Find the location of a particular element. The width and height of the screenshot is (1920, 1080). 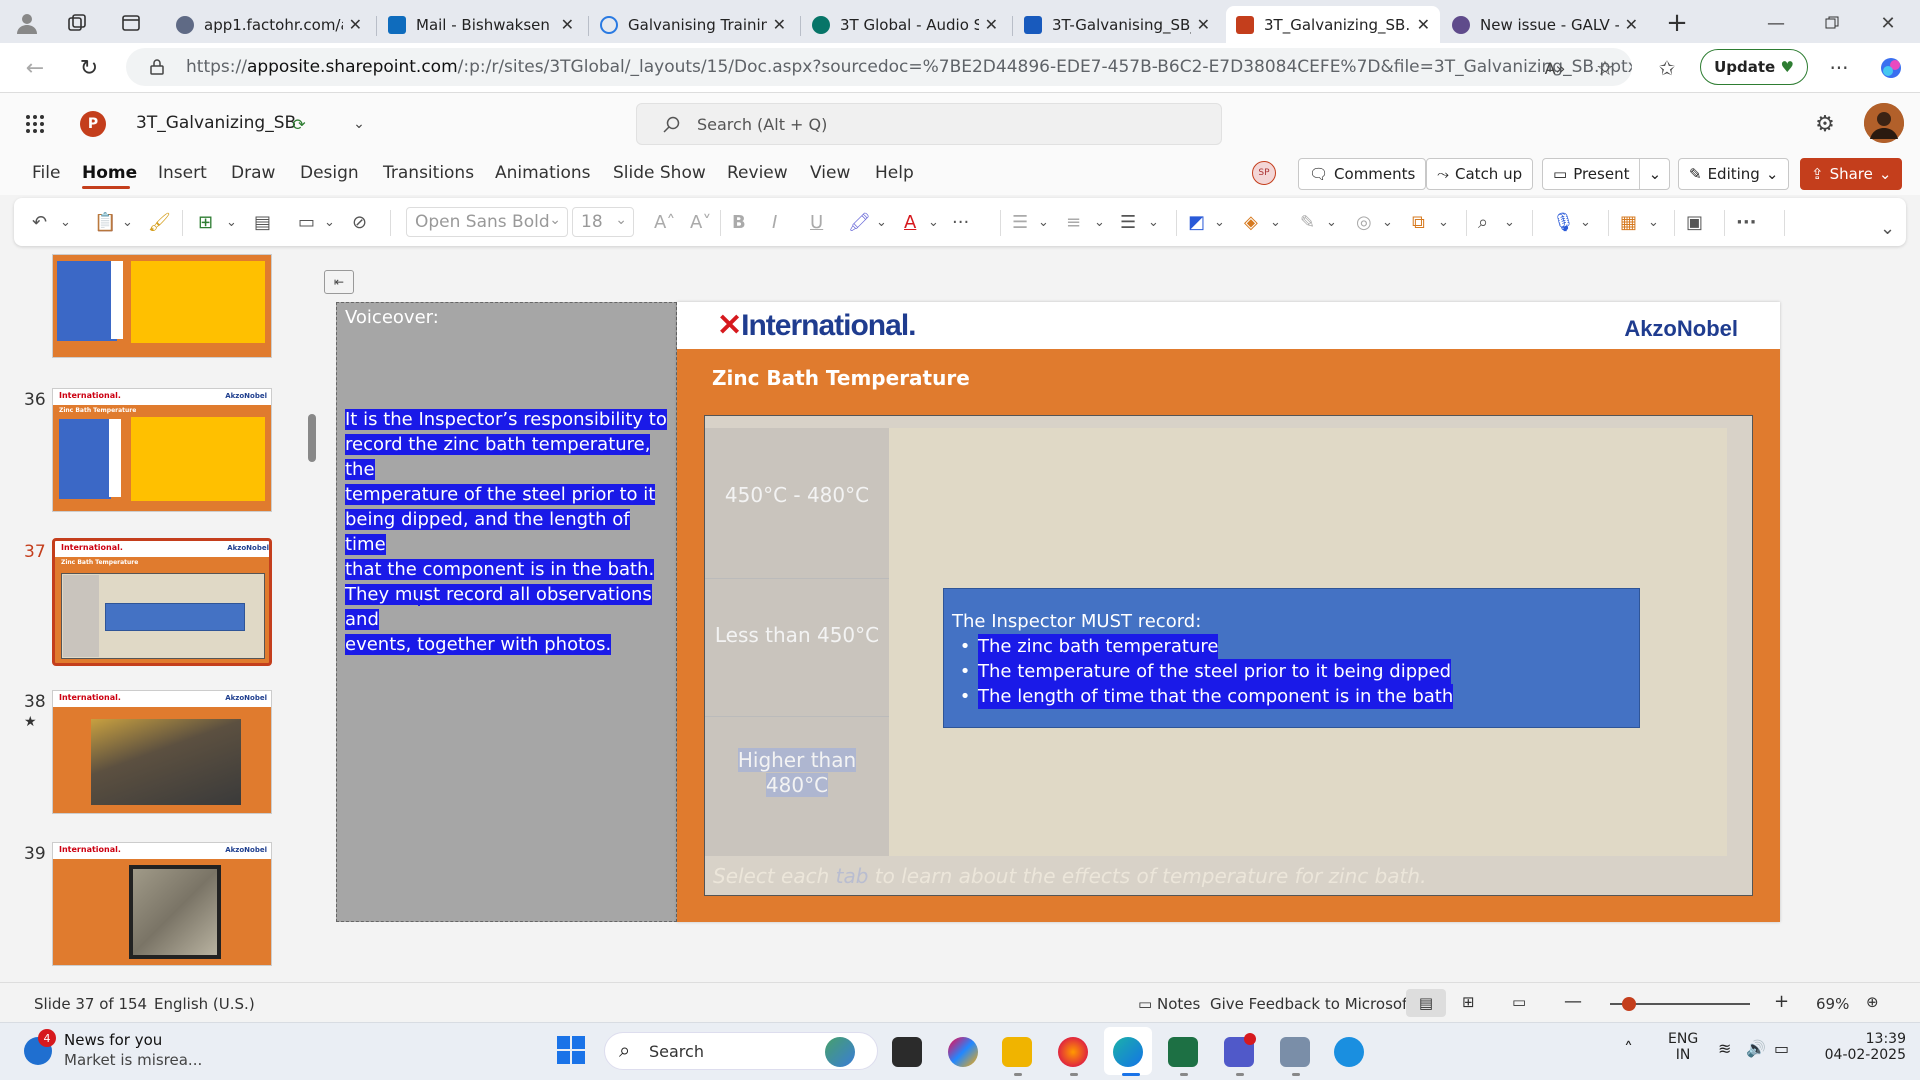

arrange-chevron-icon: ⌄ is located at coordinates (1443, 222).